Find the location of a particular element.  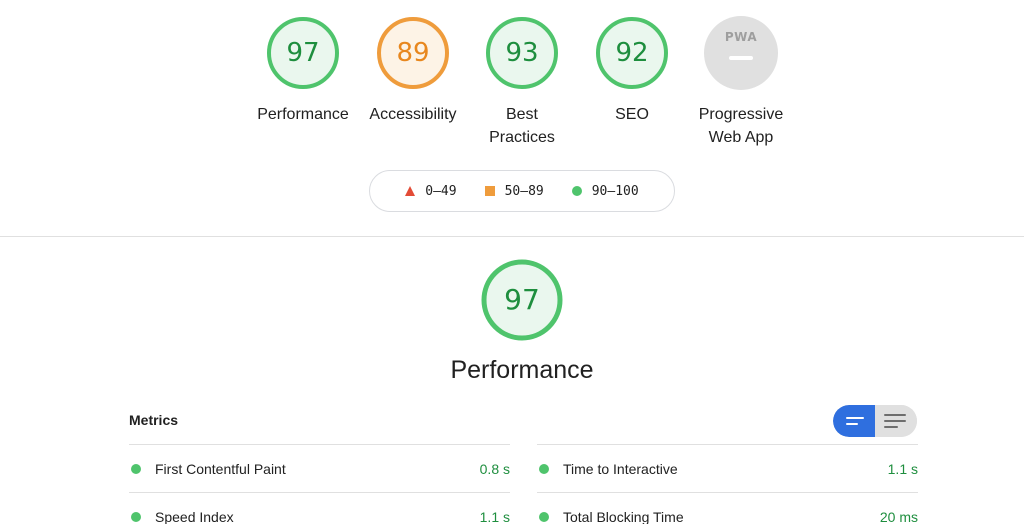

metric-first-contentful-paint: First Contentful Paint 0.8 s is located at coordinates (319, 468).